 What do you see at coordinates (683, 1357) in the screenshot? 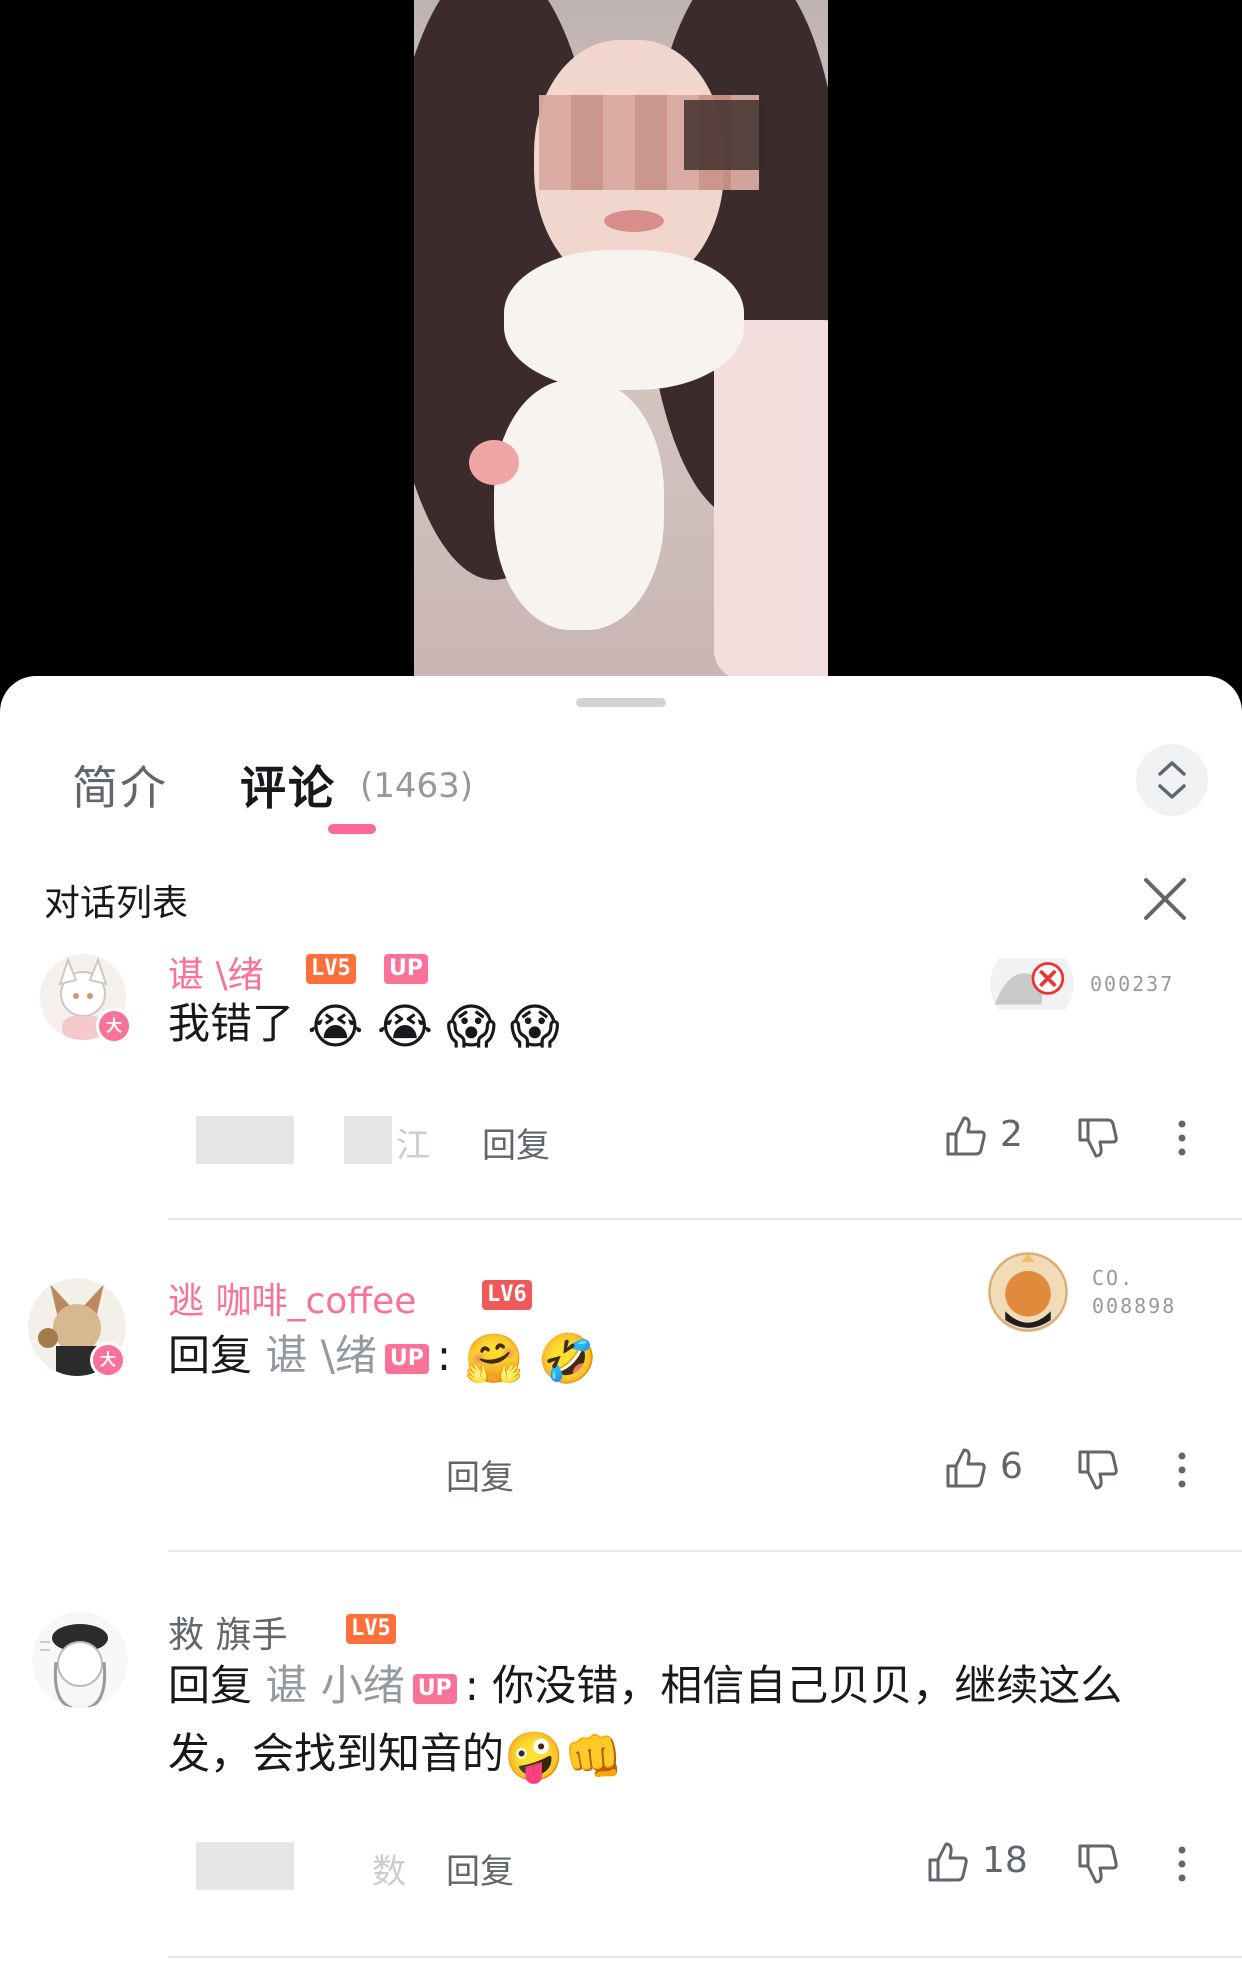
I see `comment-content: 回复 谌 \绪 UP: 🤗 🤣` at bounding box center [683, 1357].